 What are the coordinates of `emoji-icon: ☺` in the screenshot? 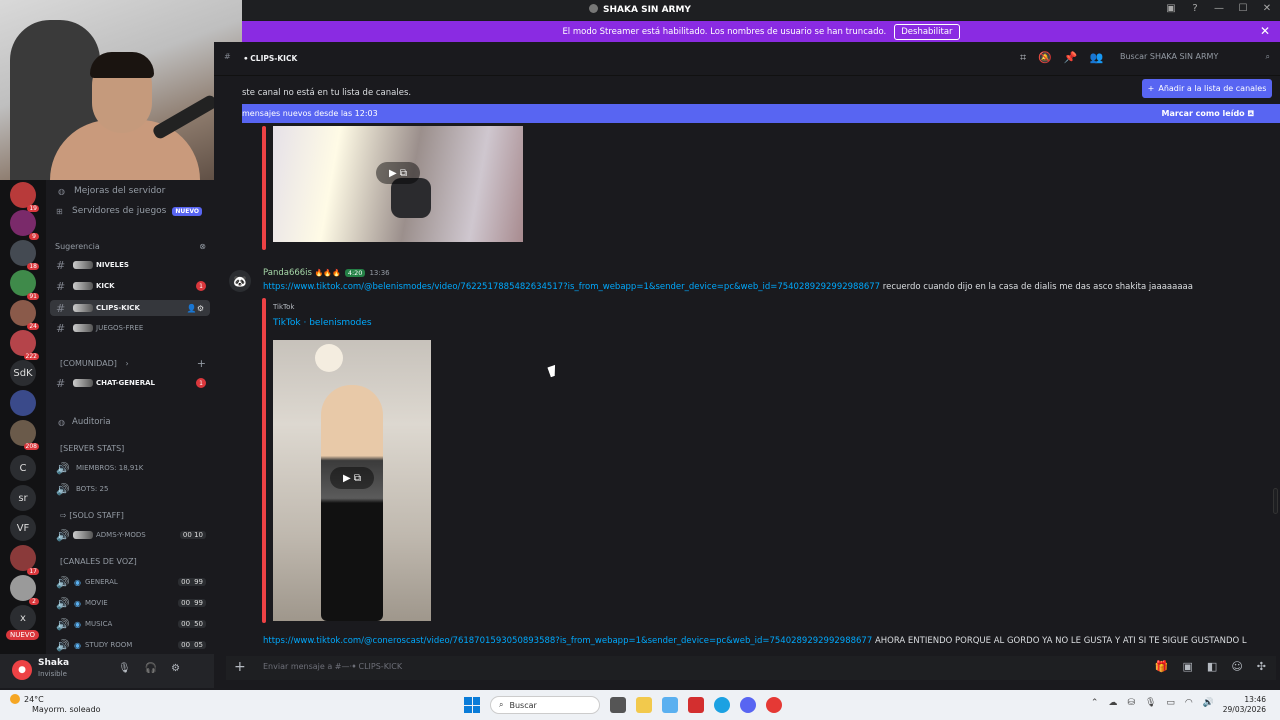 It's located at (1236, 666).